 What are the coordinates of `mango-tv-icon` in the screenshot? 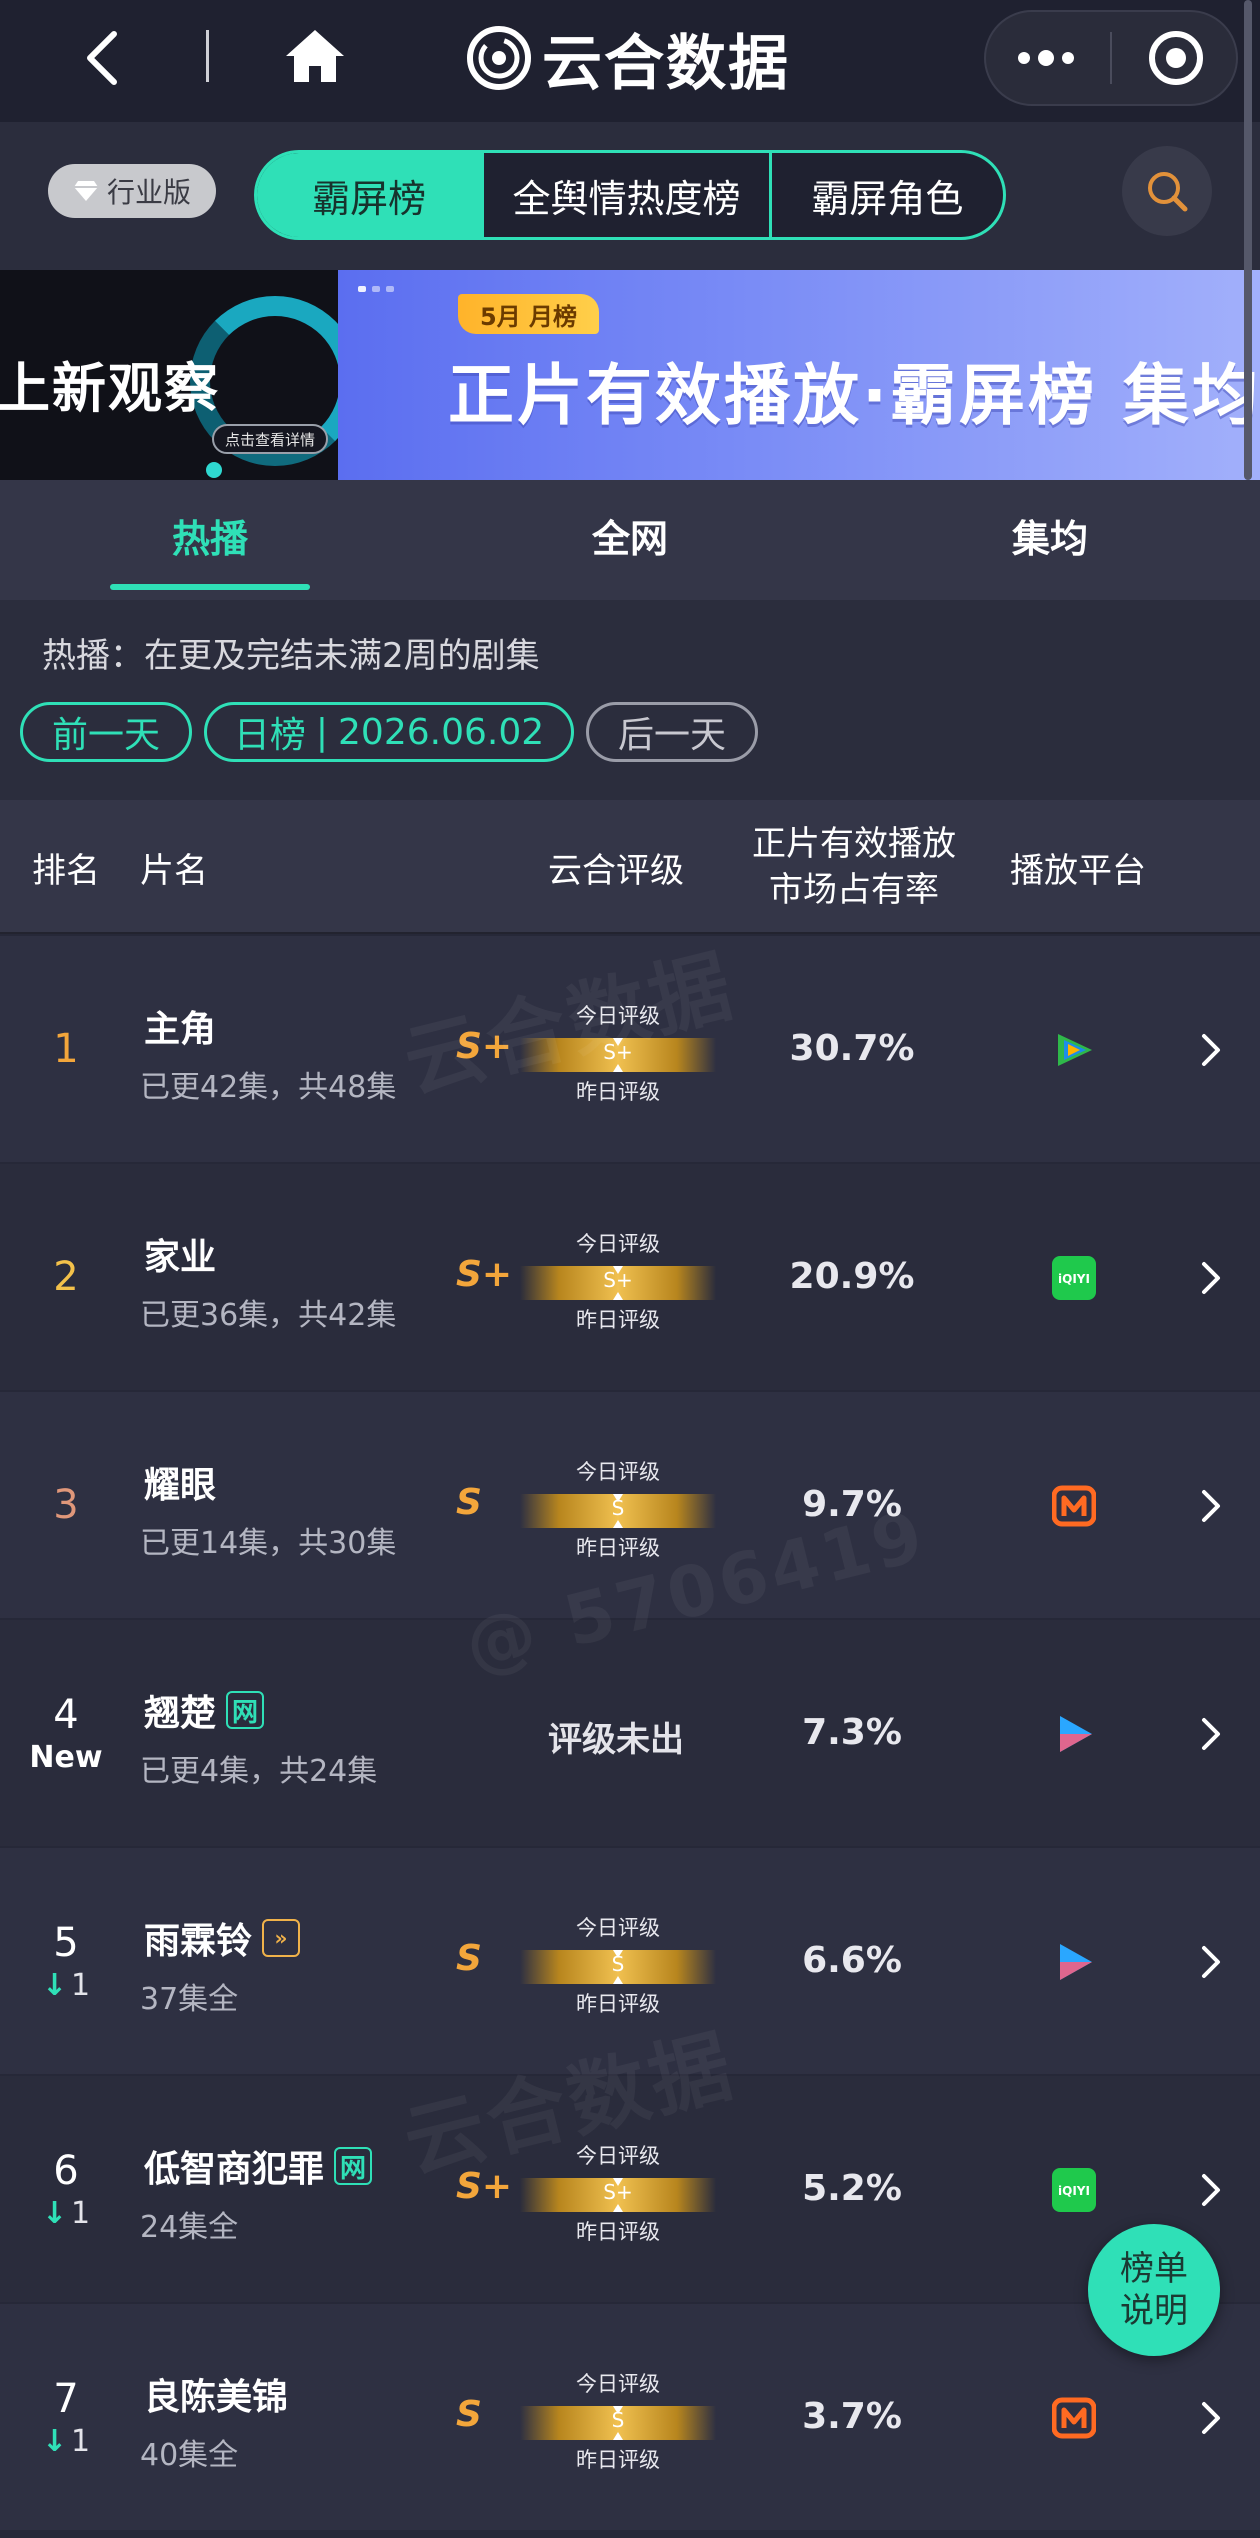 It's located at (1074, 1506).